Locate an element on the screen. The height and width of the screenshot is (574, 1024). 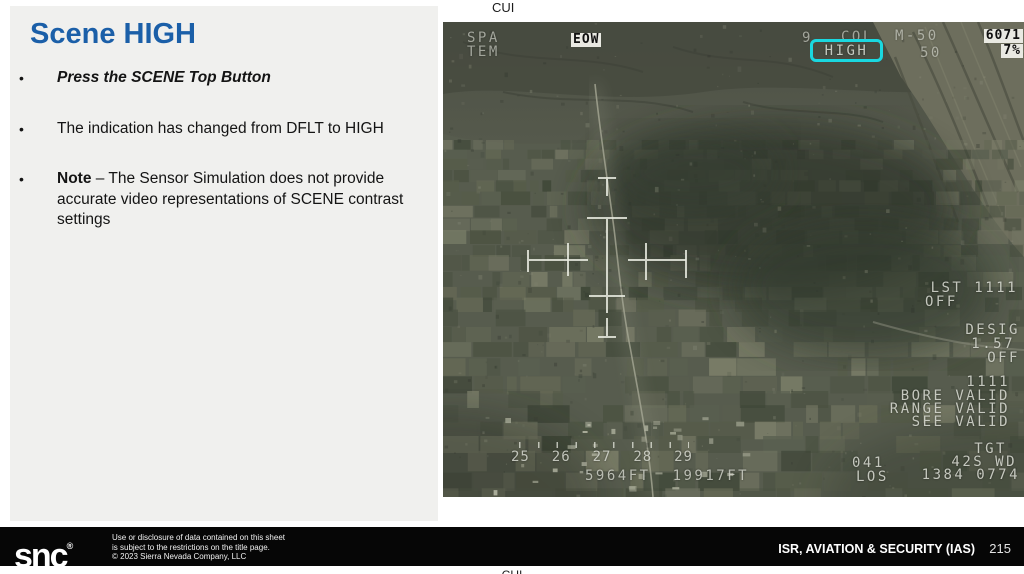
los-label: LOS is located at coordinates (872, 477).